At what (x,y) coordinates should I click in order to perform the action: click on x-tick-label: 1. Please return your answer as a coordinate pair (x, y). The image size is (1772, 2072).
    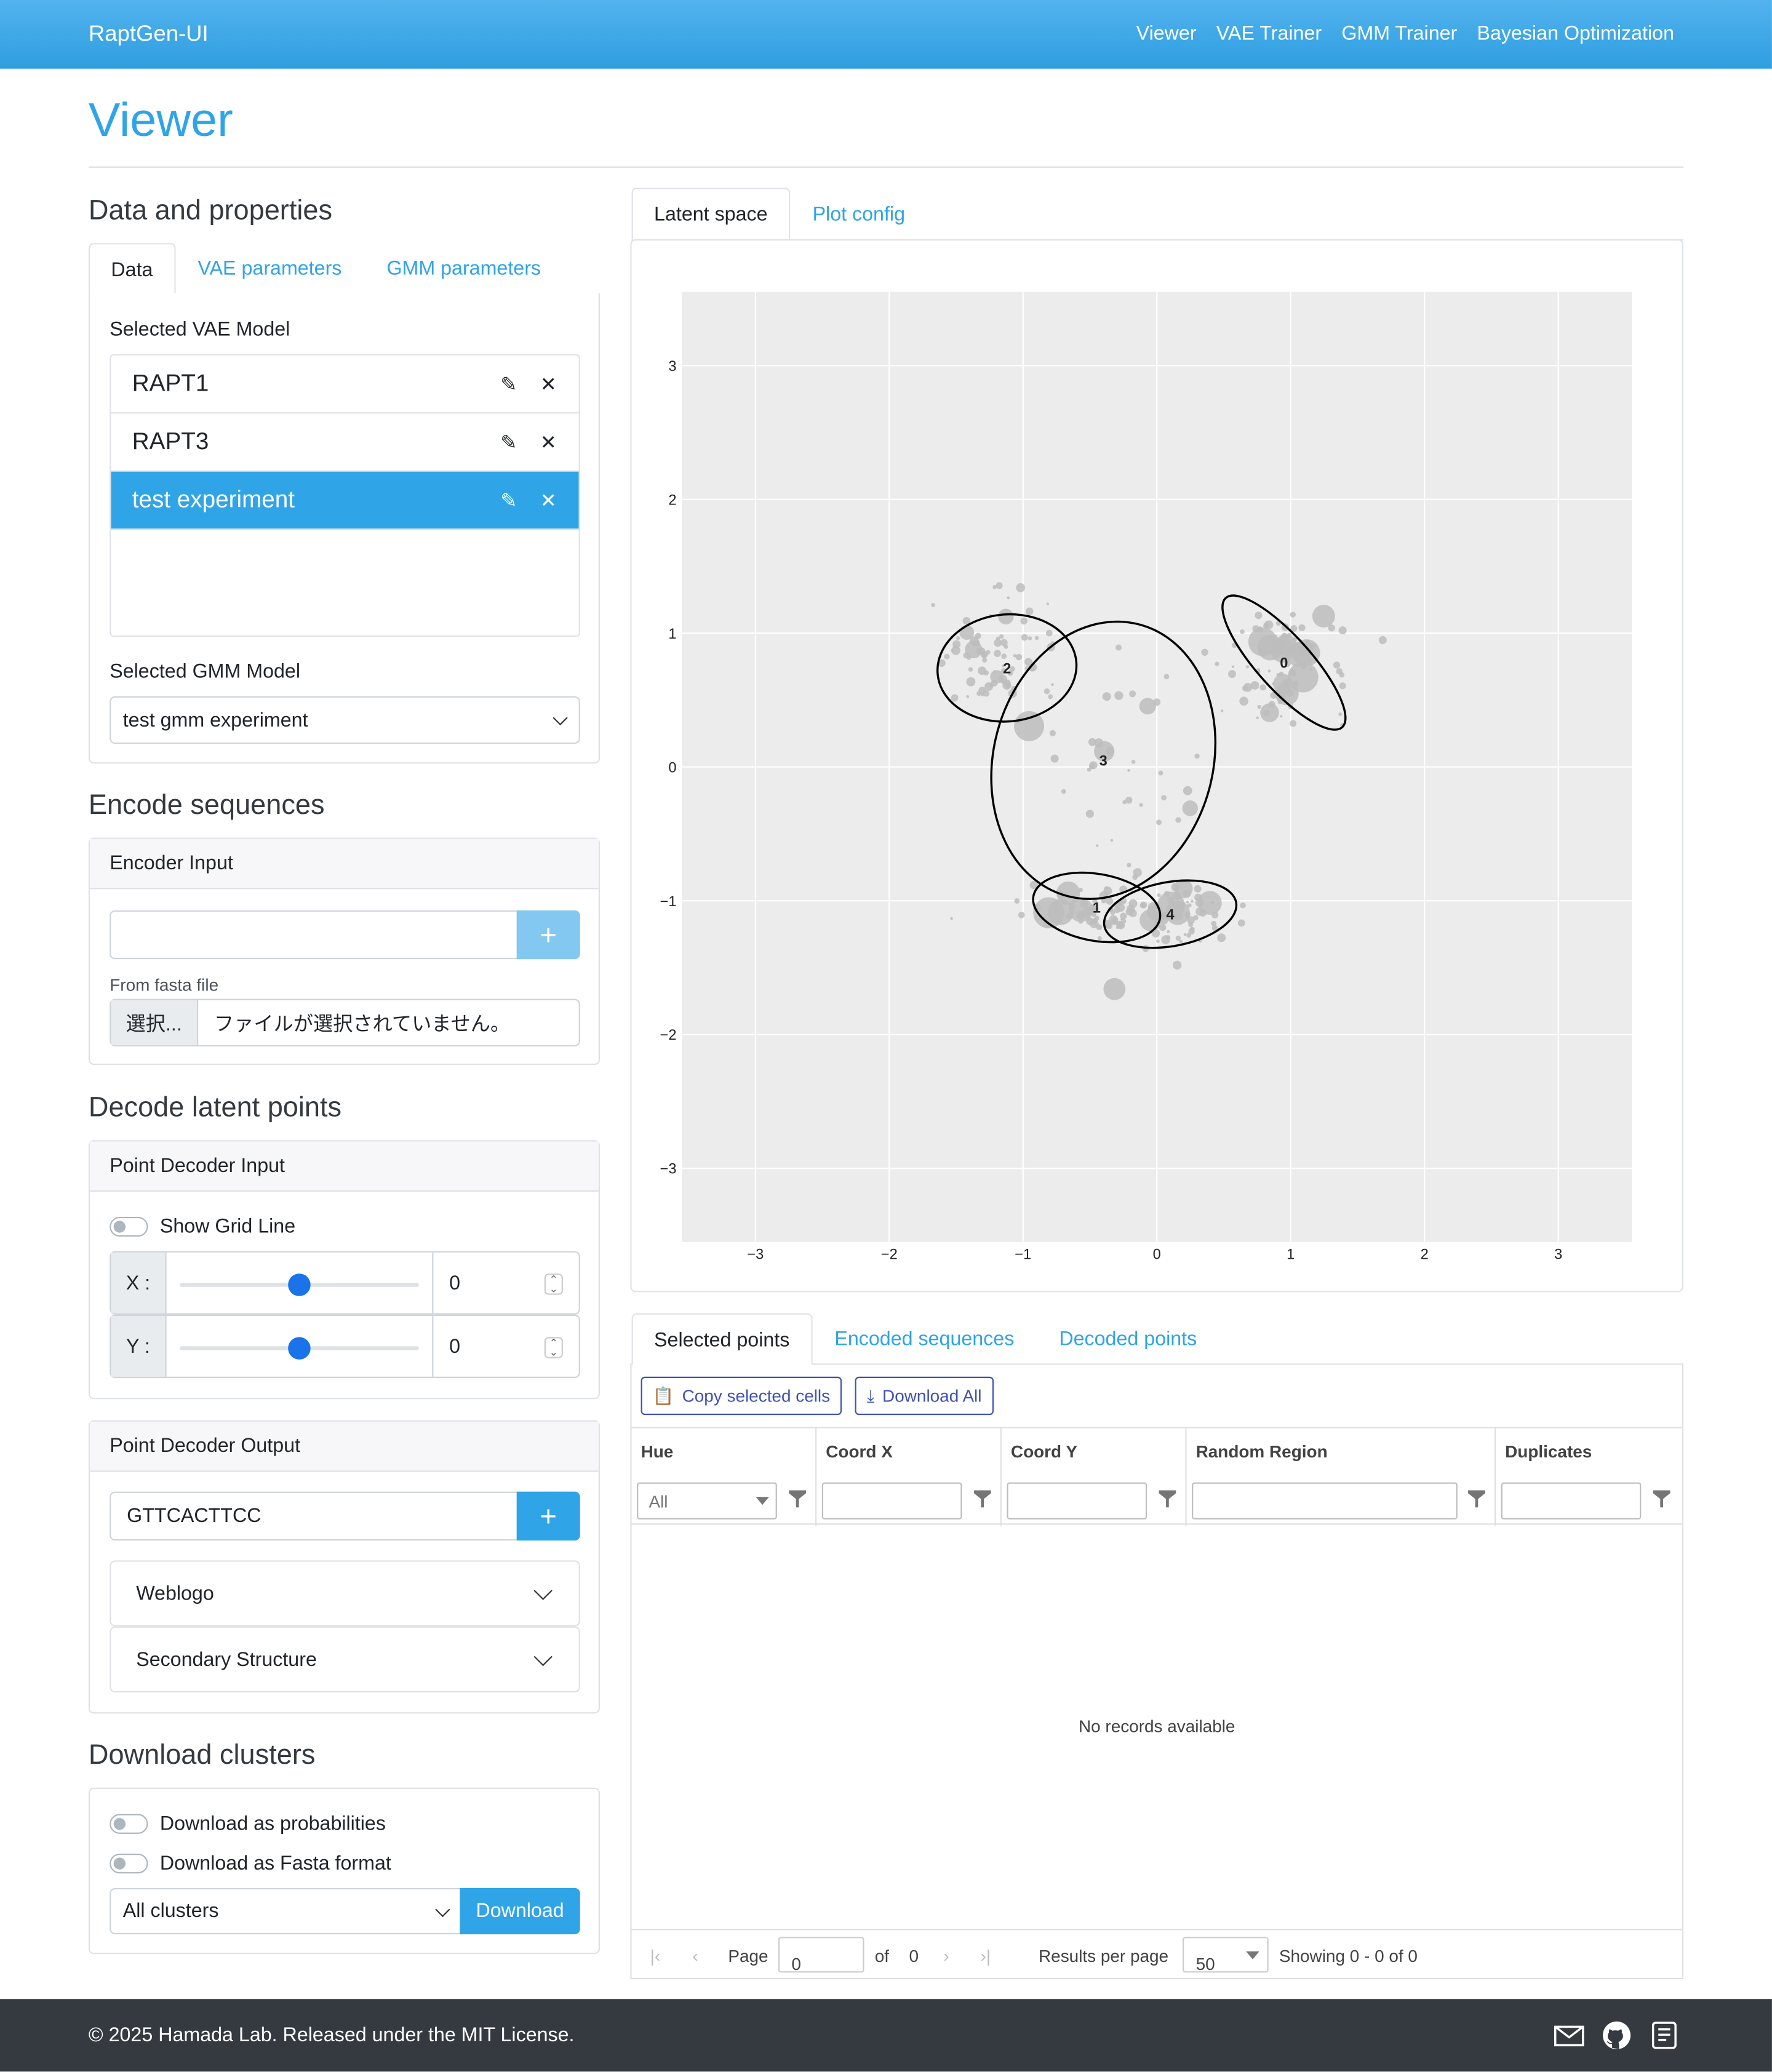
    Looking at the image, I should click on (1291, 1255).